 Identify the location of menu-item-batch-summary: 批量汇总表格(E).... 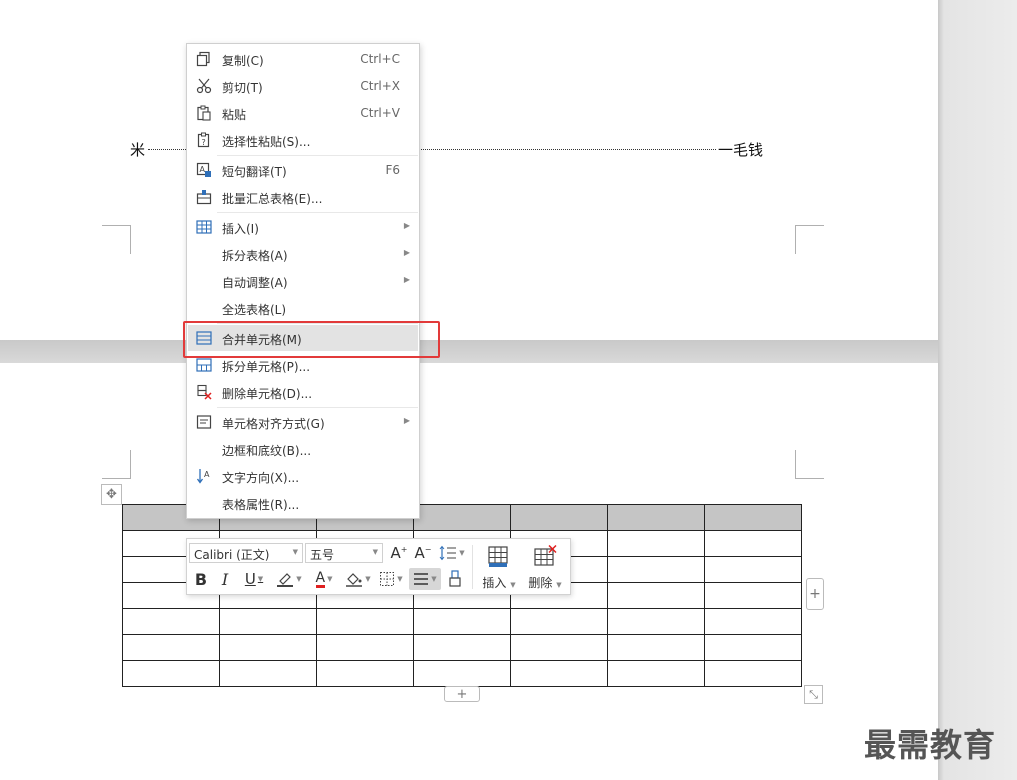
(303, 197).